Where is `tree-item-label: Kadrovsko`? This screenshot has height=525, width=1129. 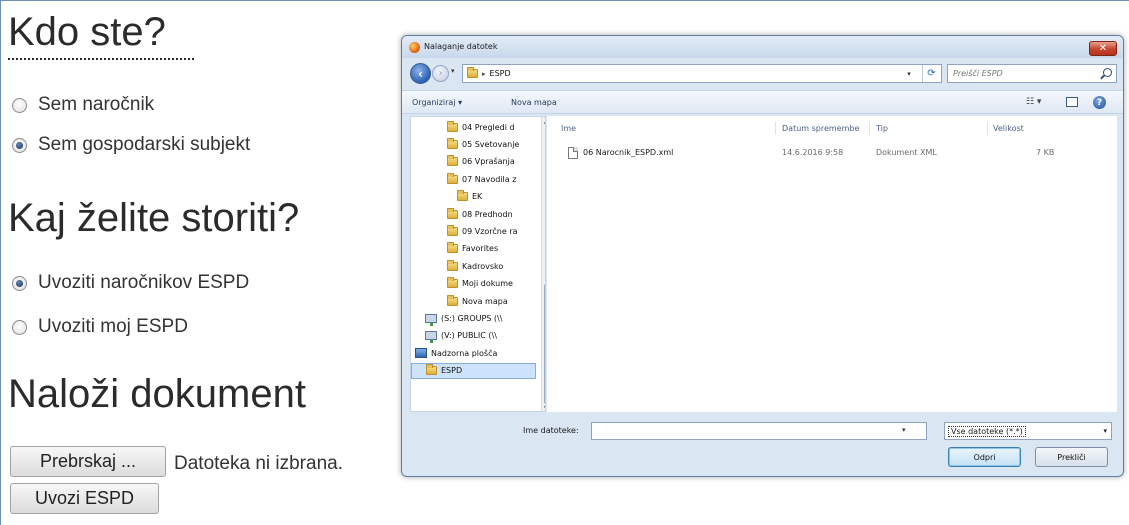 tree-item-label: Kadrovsko is located at coordinates (483, 266).